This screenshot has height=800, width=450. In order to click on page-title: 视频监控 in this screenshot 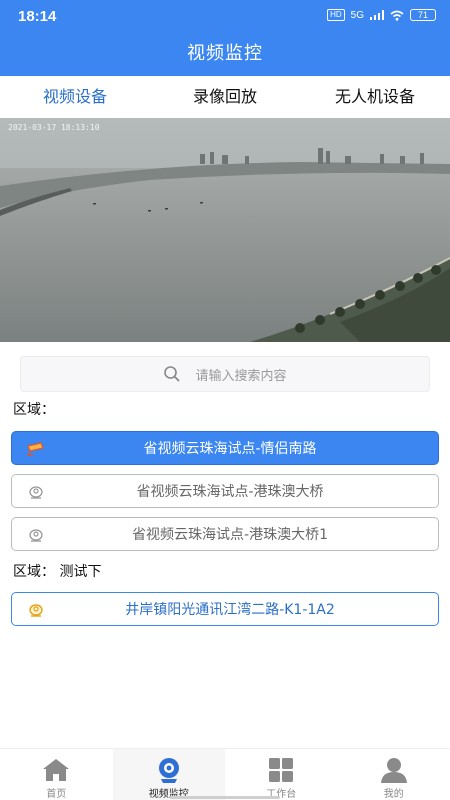, I will do `click(225, 53)`.